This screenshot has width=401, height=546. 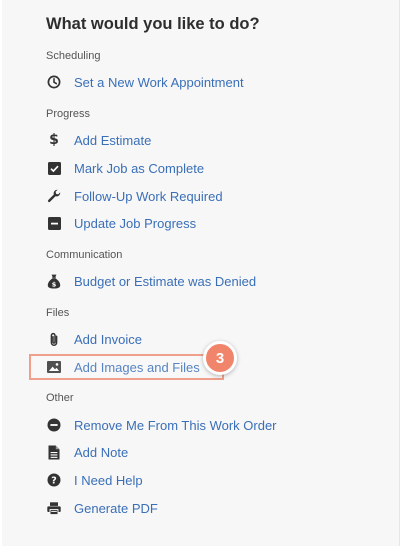 I want to click on remove-me-from-work-order-link: Remove Me From This Work Order, so click(x=161, y=425).